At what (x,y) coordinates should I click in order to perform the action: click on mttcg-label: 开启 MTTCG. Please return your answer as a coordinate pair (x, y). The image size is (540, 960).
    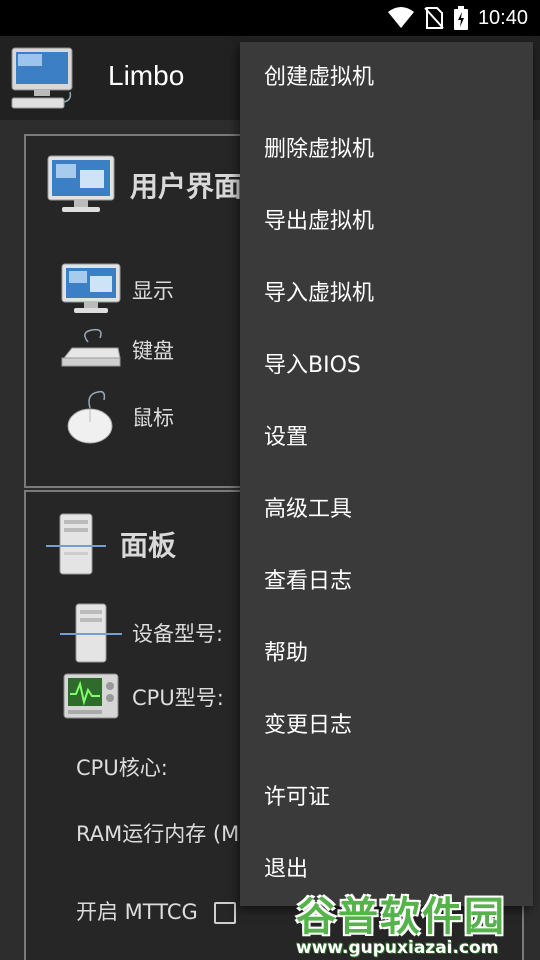
    Looking at the image, I should click on (137, 912).